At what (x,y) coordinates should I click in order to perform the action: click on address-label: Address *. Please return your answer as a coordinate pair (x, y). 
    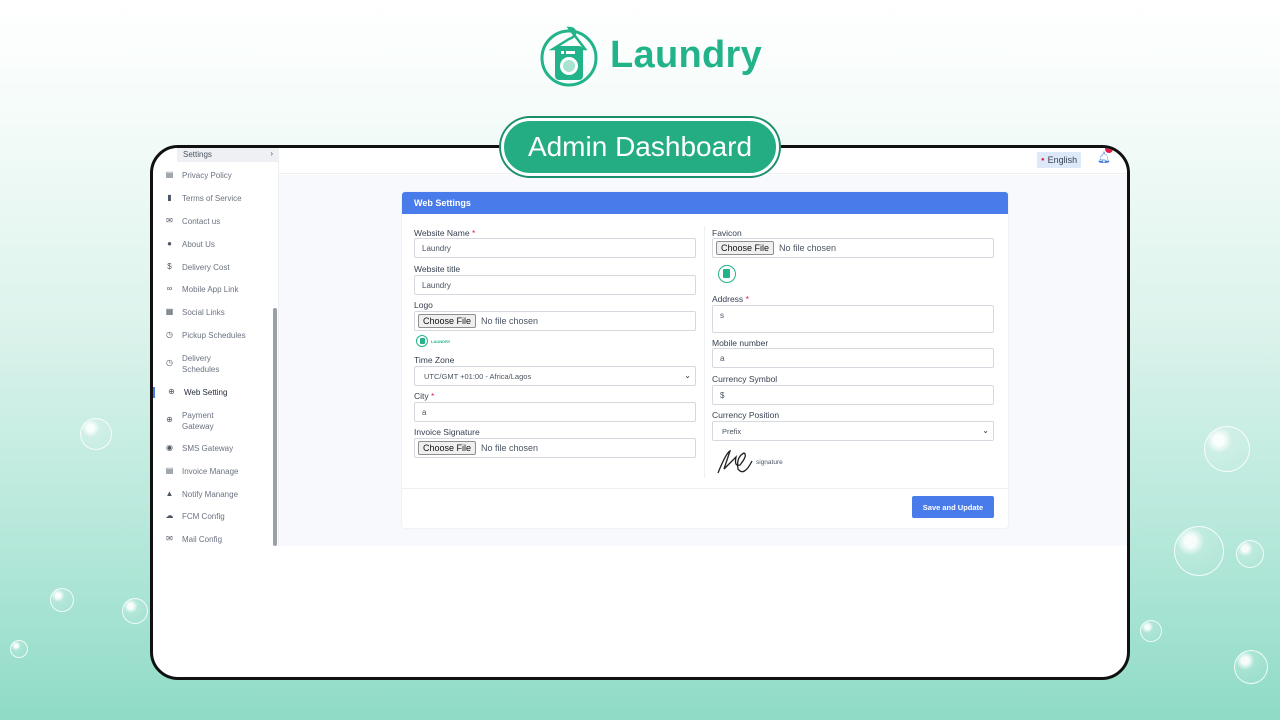
    Looking at the image, I should click on (730, 299).